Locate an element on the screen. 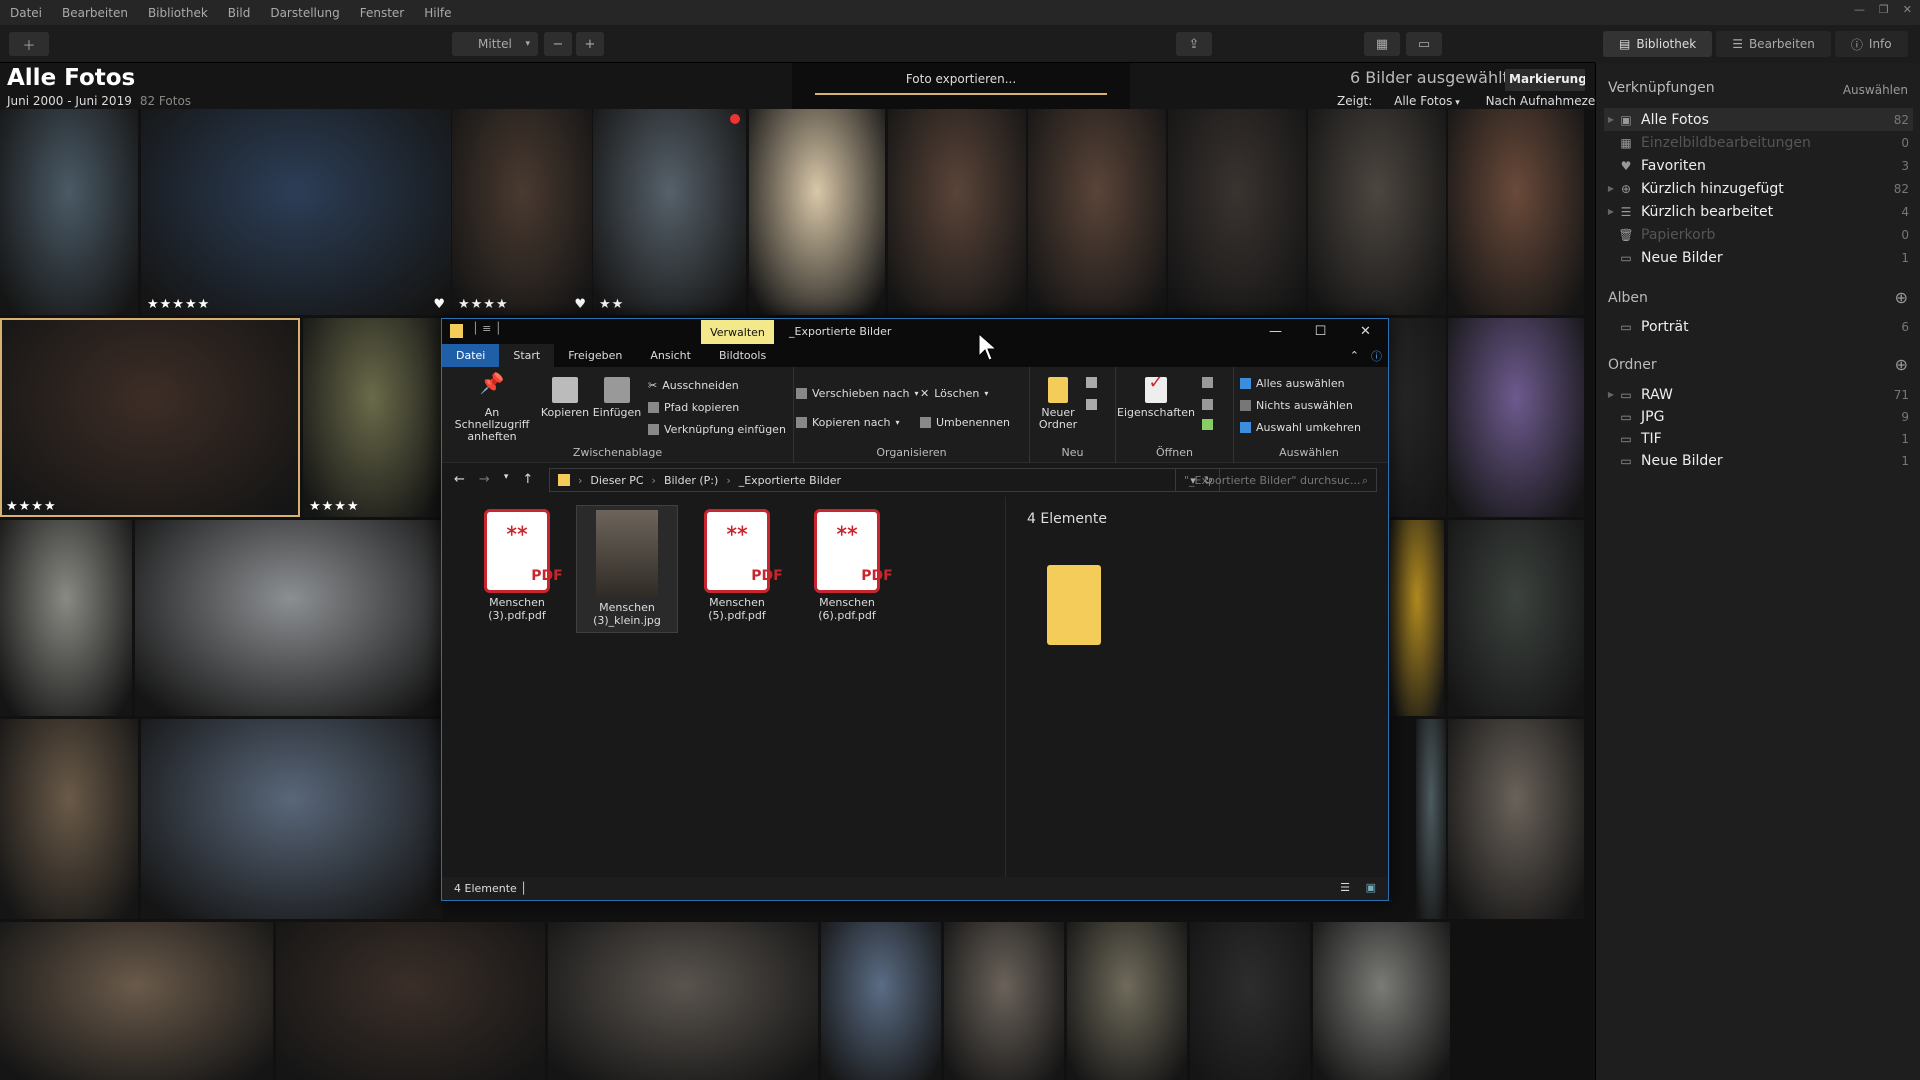 This screenshot has height=1080, width=1920. file-item: ᕯ PDF Menschen (5).pdf.pdf is located at coordinates (737, 569).